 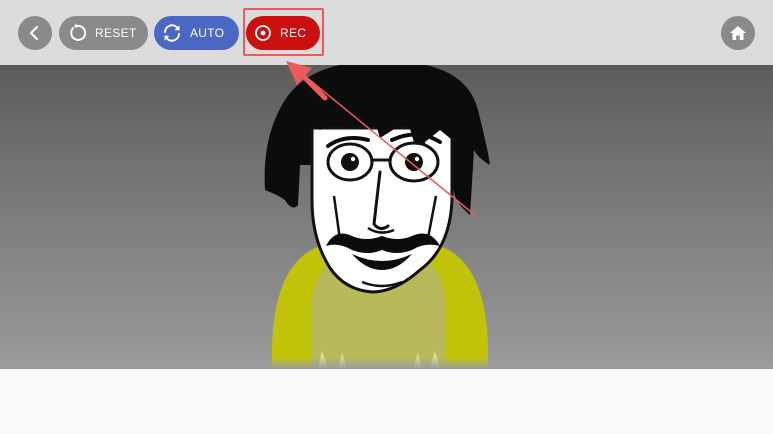 I want to click on rec-label: REC, so click(x=293, y=33).